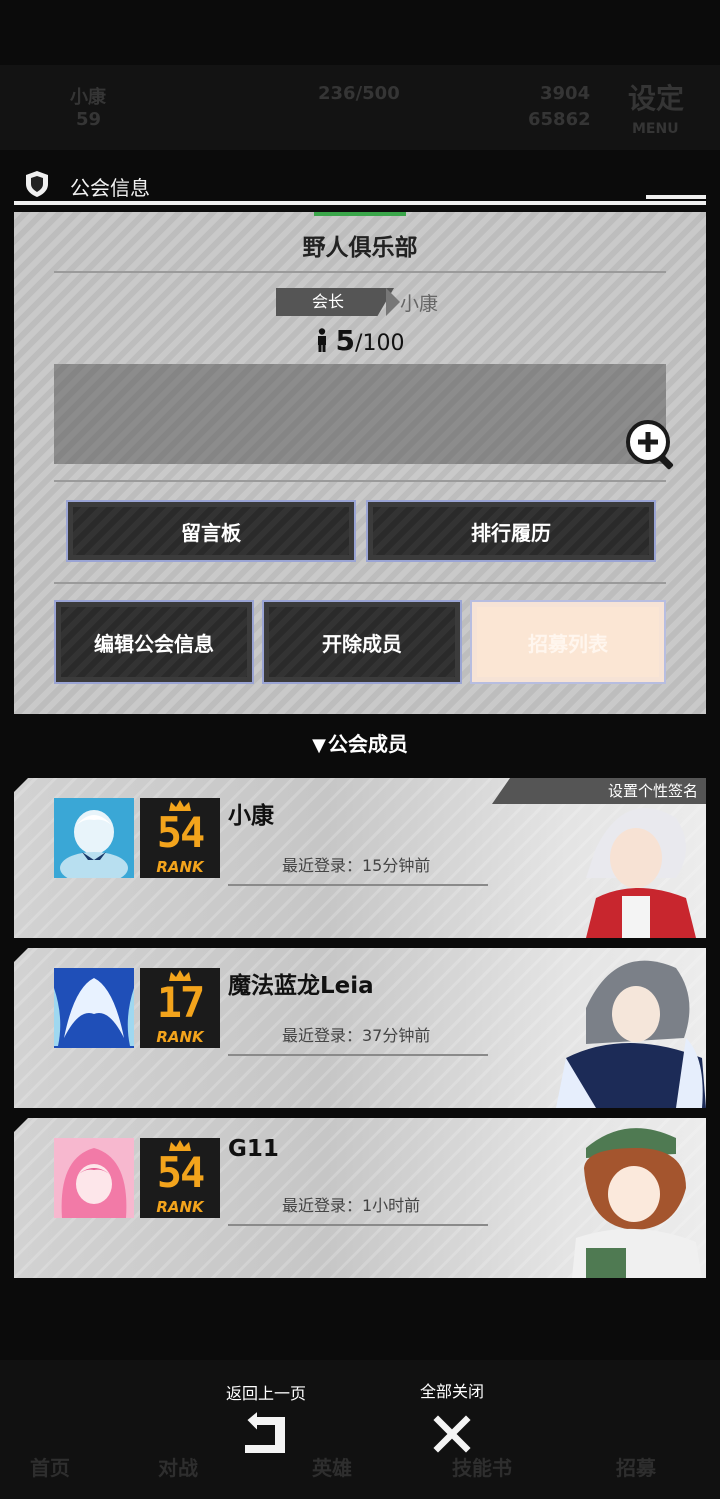 This screenshot has width=720, height=1499. I want to click on member-count: 5/100, so click(360, 340).